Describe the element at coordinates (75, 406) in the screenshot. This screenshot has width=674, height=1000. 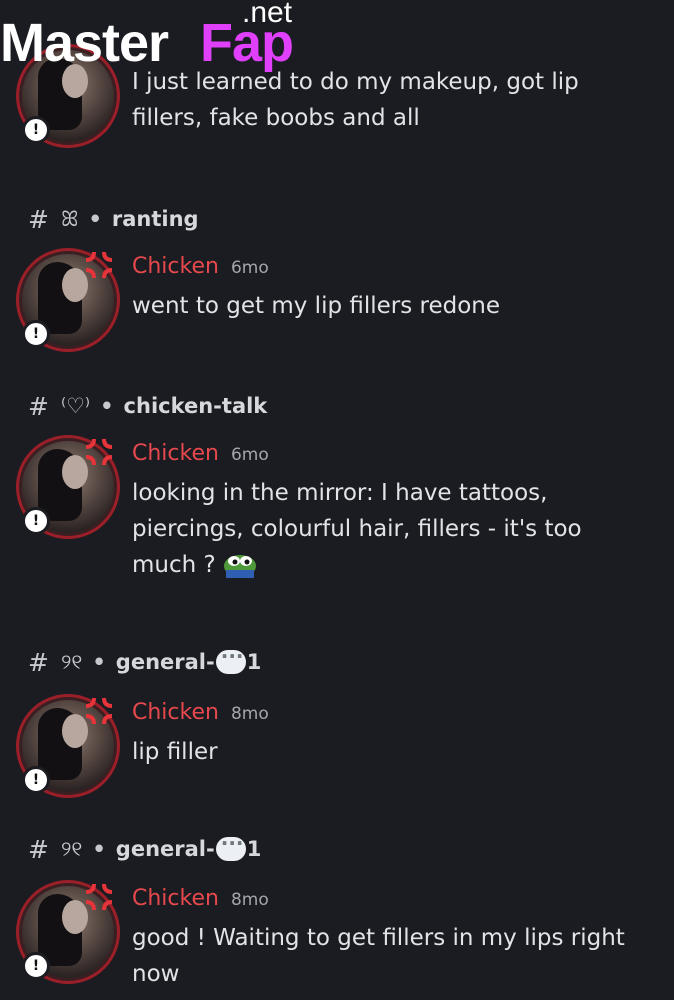
I see `channel-prefix: ⁽♡⁾` at that location.